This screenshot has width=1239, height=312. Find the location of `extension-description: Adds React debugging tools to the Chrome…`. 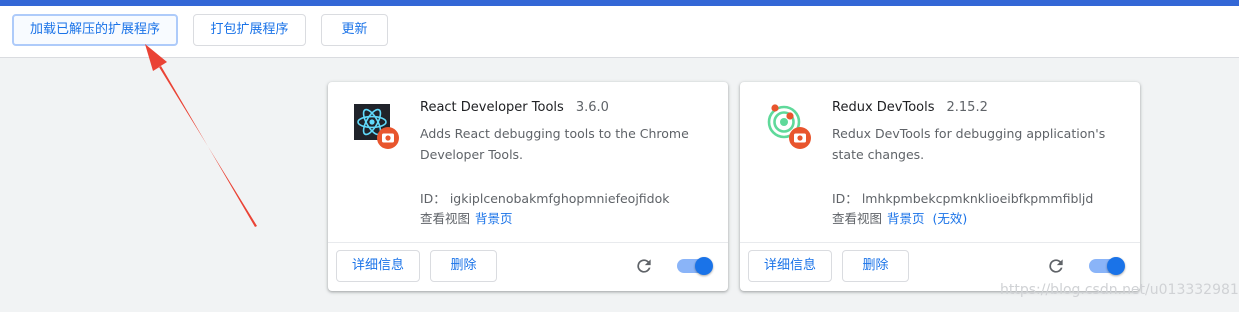

extension-description: Adds React debugging tools to the Chrome… is located at coordinates (554, 144).